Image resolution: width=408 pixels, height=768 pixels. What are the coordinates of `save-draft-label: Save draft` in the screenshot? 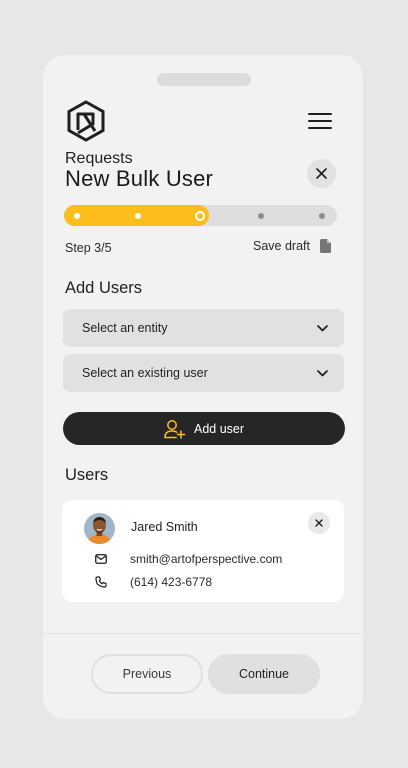 It's located at (281, 246).